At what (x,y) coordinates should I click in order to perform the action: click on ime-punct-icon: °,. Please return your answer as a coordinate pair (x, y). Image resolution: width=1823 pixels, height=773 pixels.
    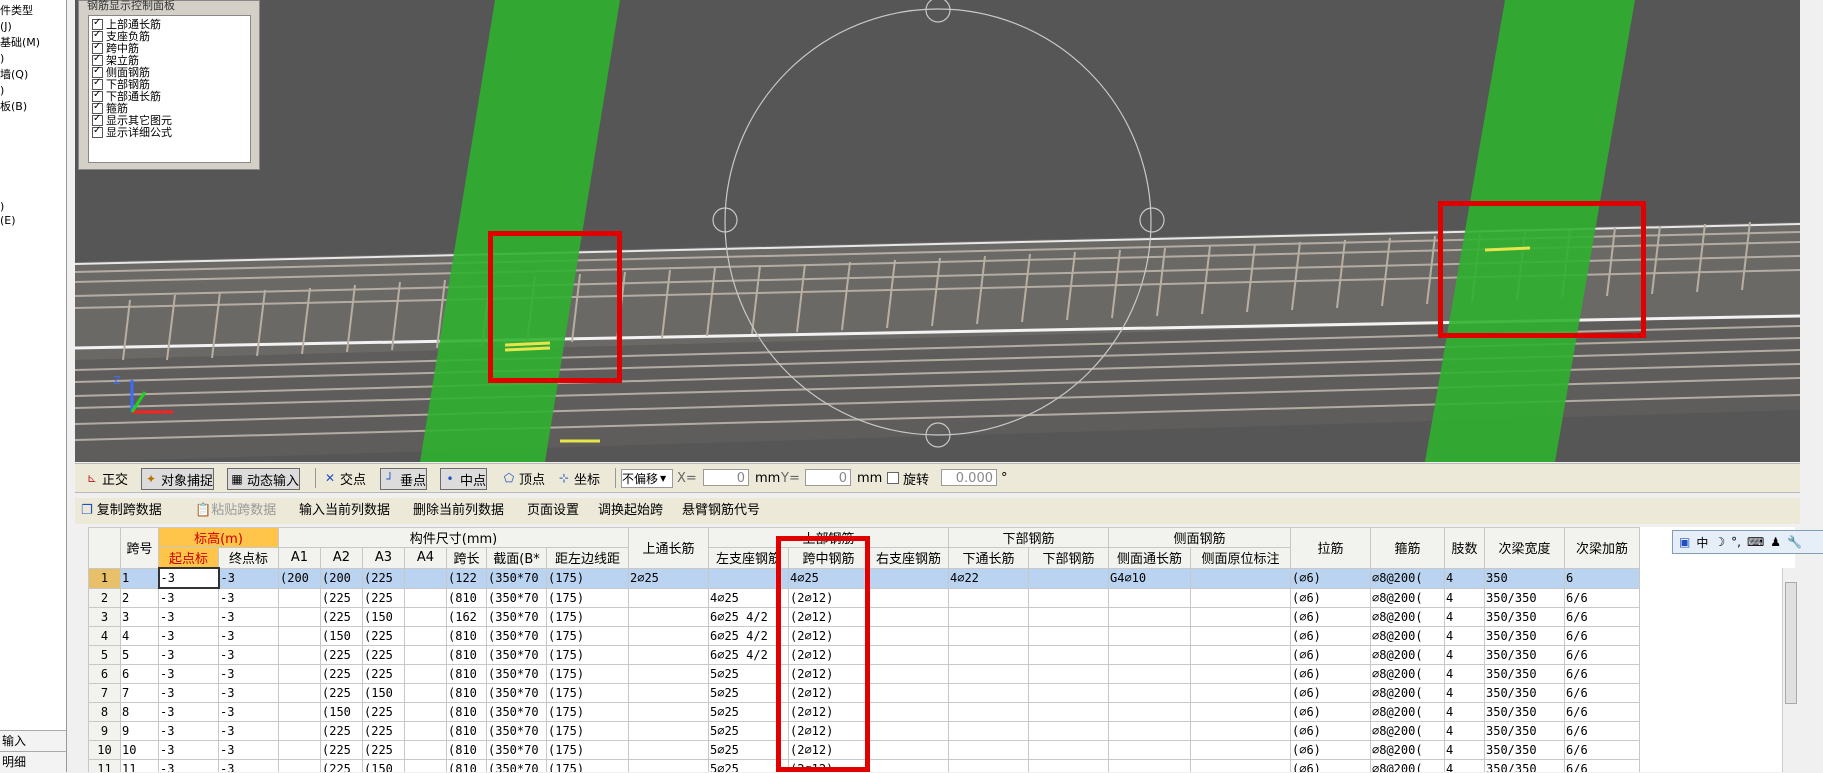
    Looking at the image, I should click on (1736, 542).